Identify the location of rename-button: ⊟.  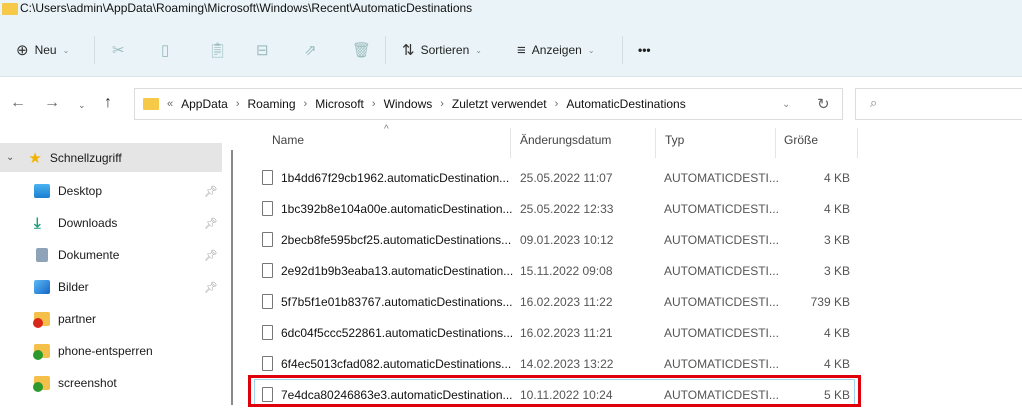
(262, 50).